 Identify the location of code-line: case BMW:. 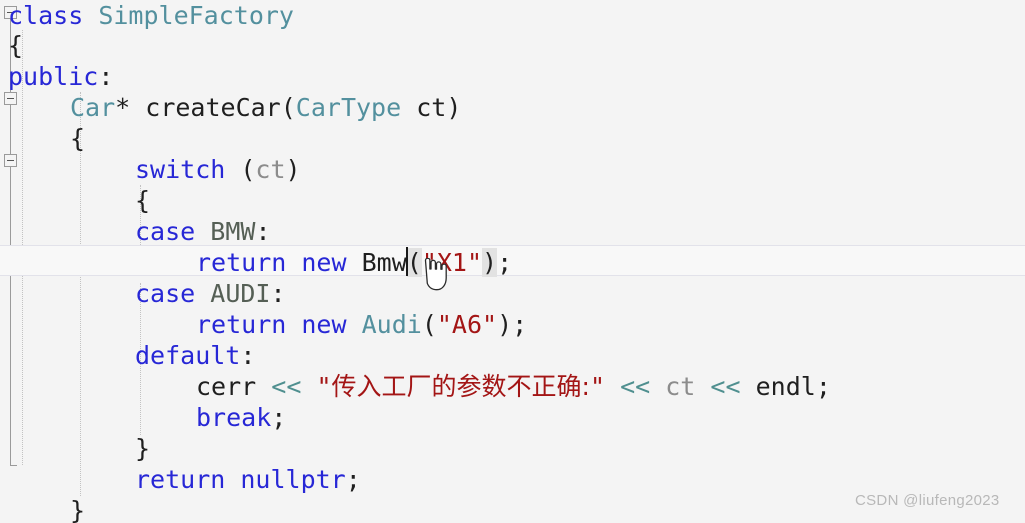
(203, 231).